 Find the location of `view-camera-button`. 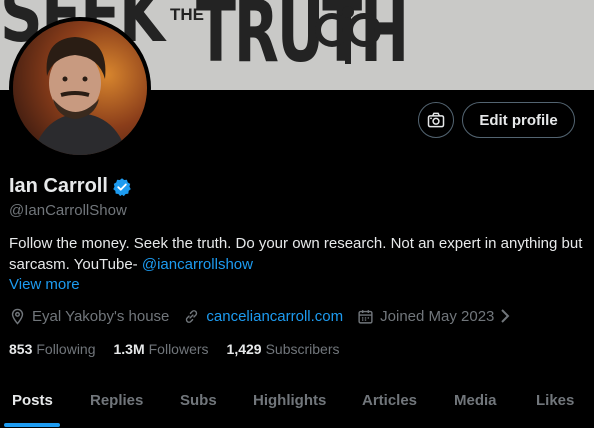

view-camera-button is located at coordinates (436, 120).